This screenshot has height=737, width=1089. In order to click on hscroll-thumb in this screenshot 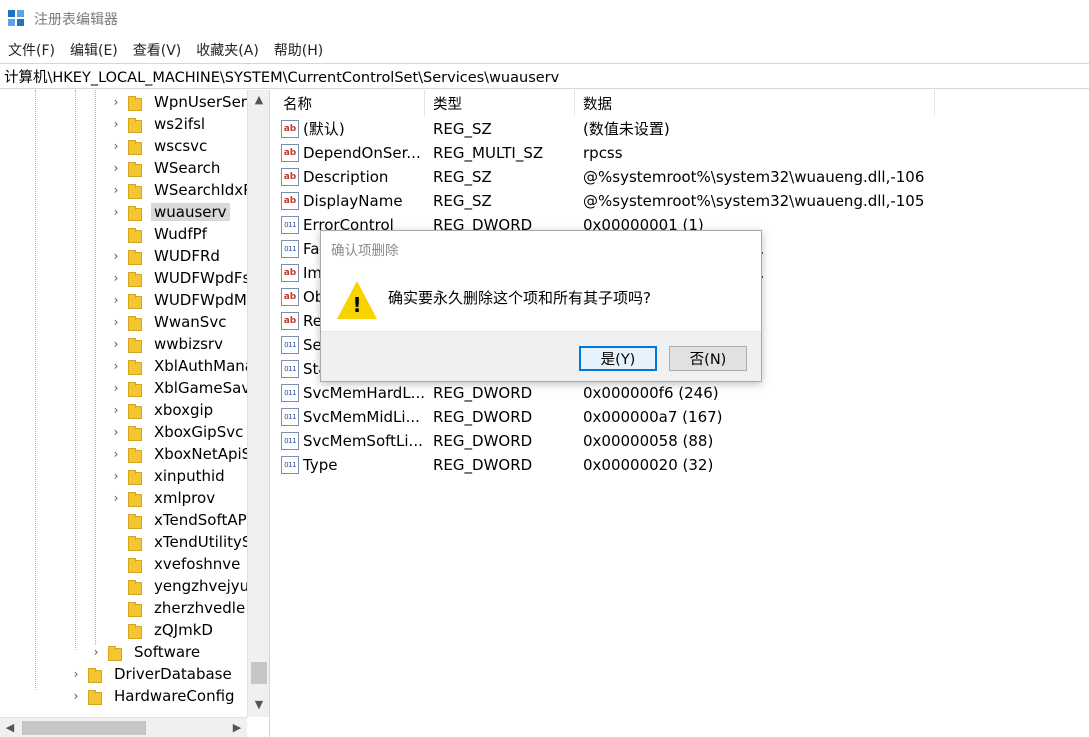, I will do `click(84, 728)`.